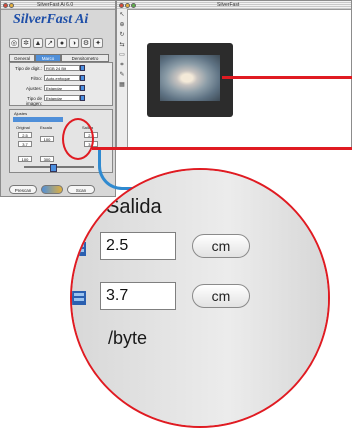 The image size is (352, 428). Describe the element at coordinates (14, 43) in the screenshot. I see `prescan-tool-icon: ◎` at that location.